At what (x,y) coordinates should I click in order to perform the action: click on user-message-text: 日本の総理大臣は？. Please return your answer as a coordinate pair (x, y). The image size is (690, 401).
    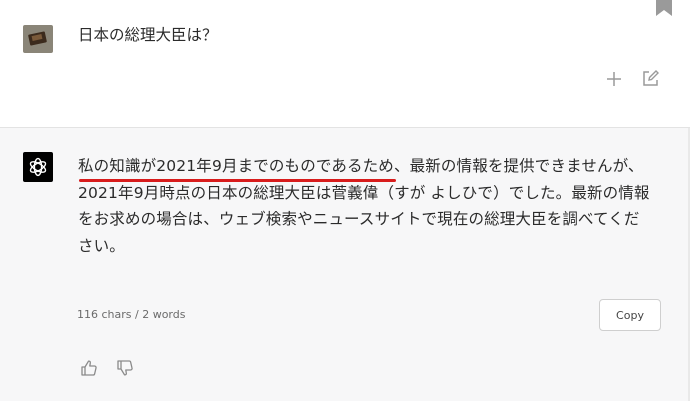
    Looking at the image, I should click on (148, 35).